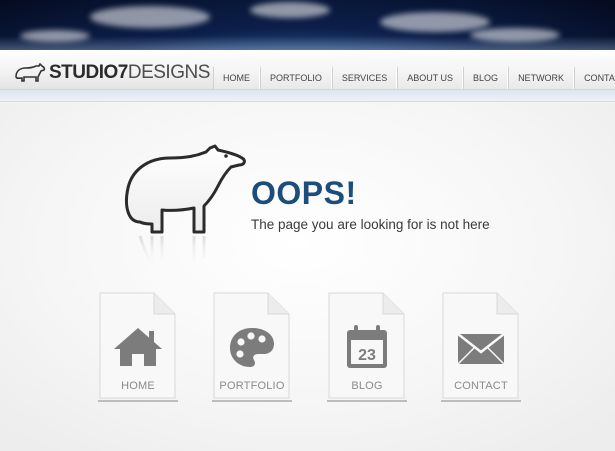  I want to click on card-blog-label: BLOG, so click(367, 386).